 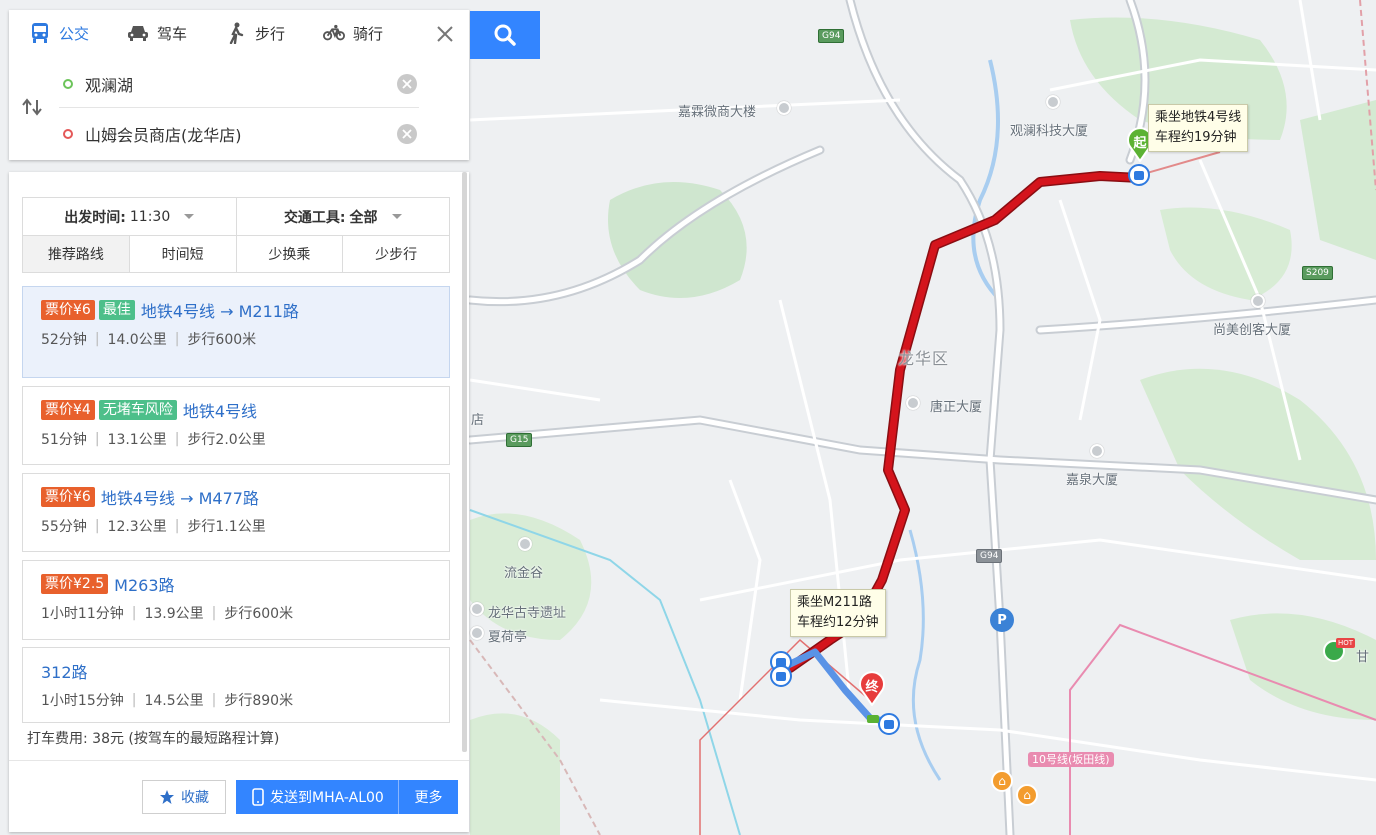 I want to click on origin-input: 观澜湖, so click(x=241, y=84).